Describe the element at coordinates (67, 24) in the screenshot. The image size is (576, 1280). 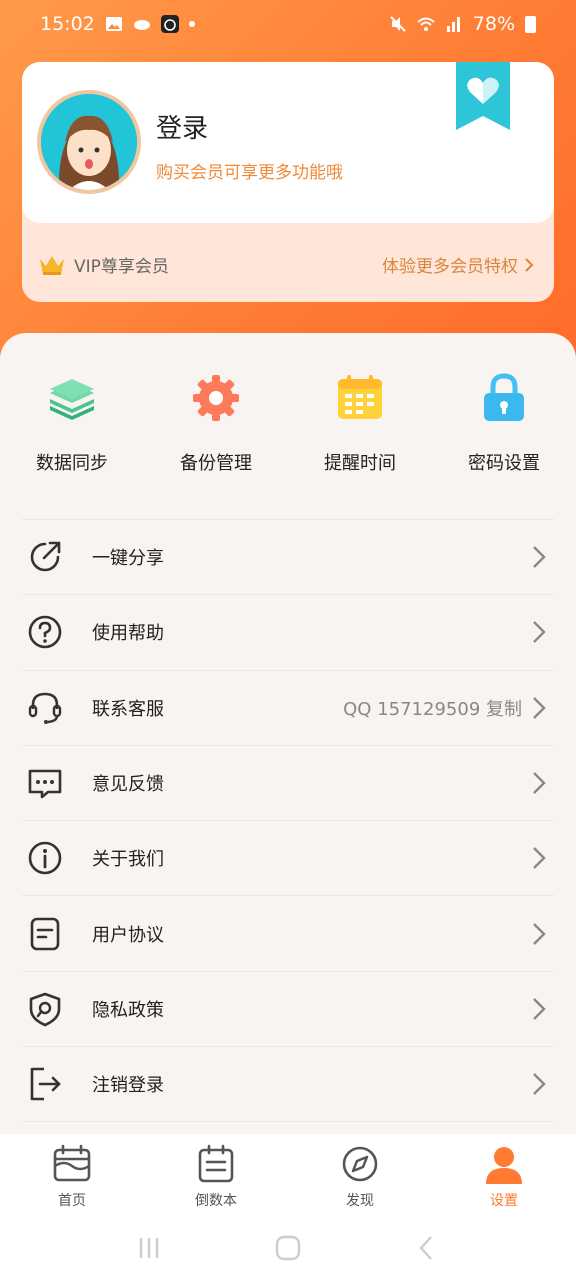
I see `status-time: 15:02` at that location.